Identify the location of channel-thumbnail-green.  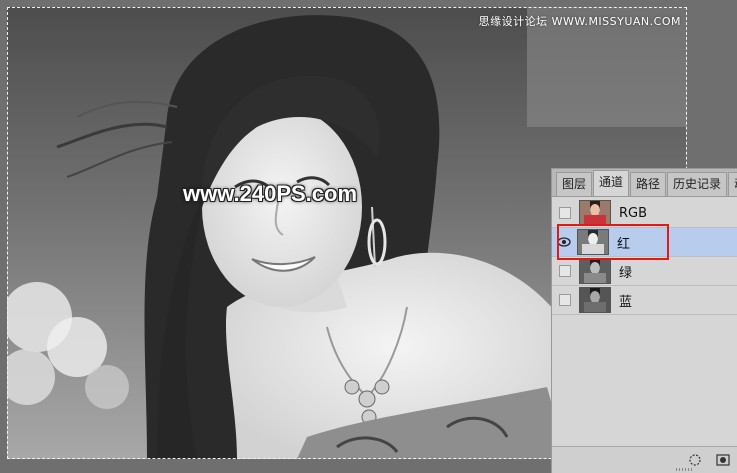
(595, 271).